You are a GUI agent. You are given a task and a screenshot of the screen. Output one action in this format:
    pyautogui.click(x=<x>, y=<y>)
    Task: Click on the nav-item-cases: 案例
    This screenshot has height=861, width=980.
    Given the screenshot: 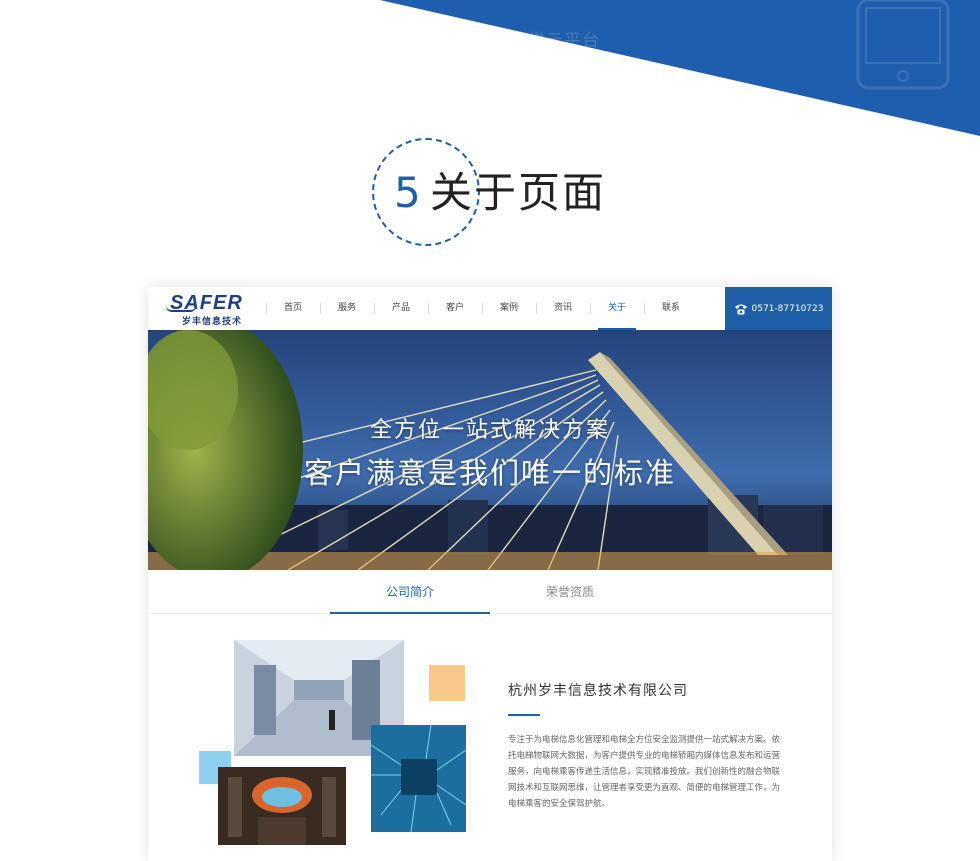 What is the action you would take?
    pyautogui.click(x=509, y=308)
    